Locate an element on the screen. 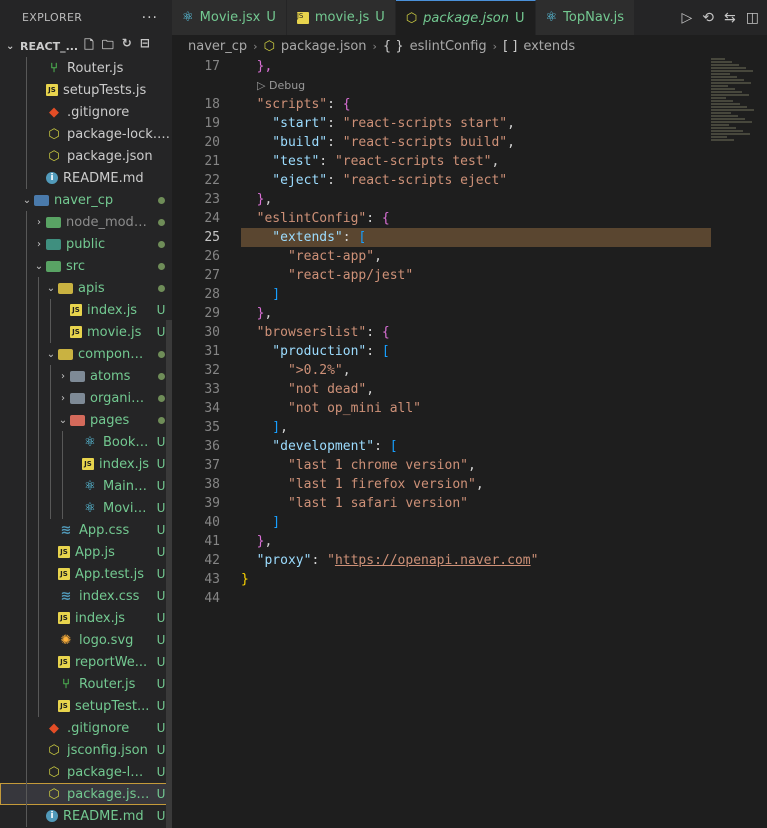  tree-item: ≋ index.css U is located at coordinates (86, 596).